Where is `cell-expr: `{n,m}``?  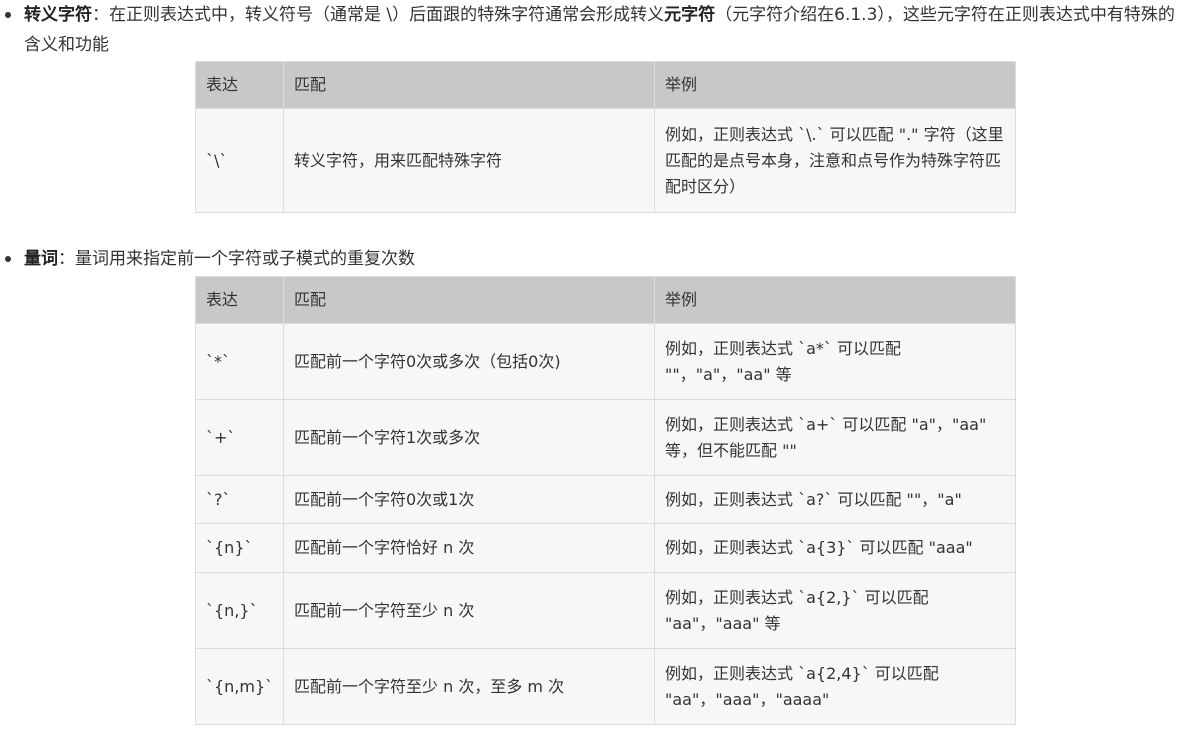 cell-expr: `{n,m}` is located at coordinates (239, 686).